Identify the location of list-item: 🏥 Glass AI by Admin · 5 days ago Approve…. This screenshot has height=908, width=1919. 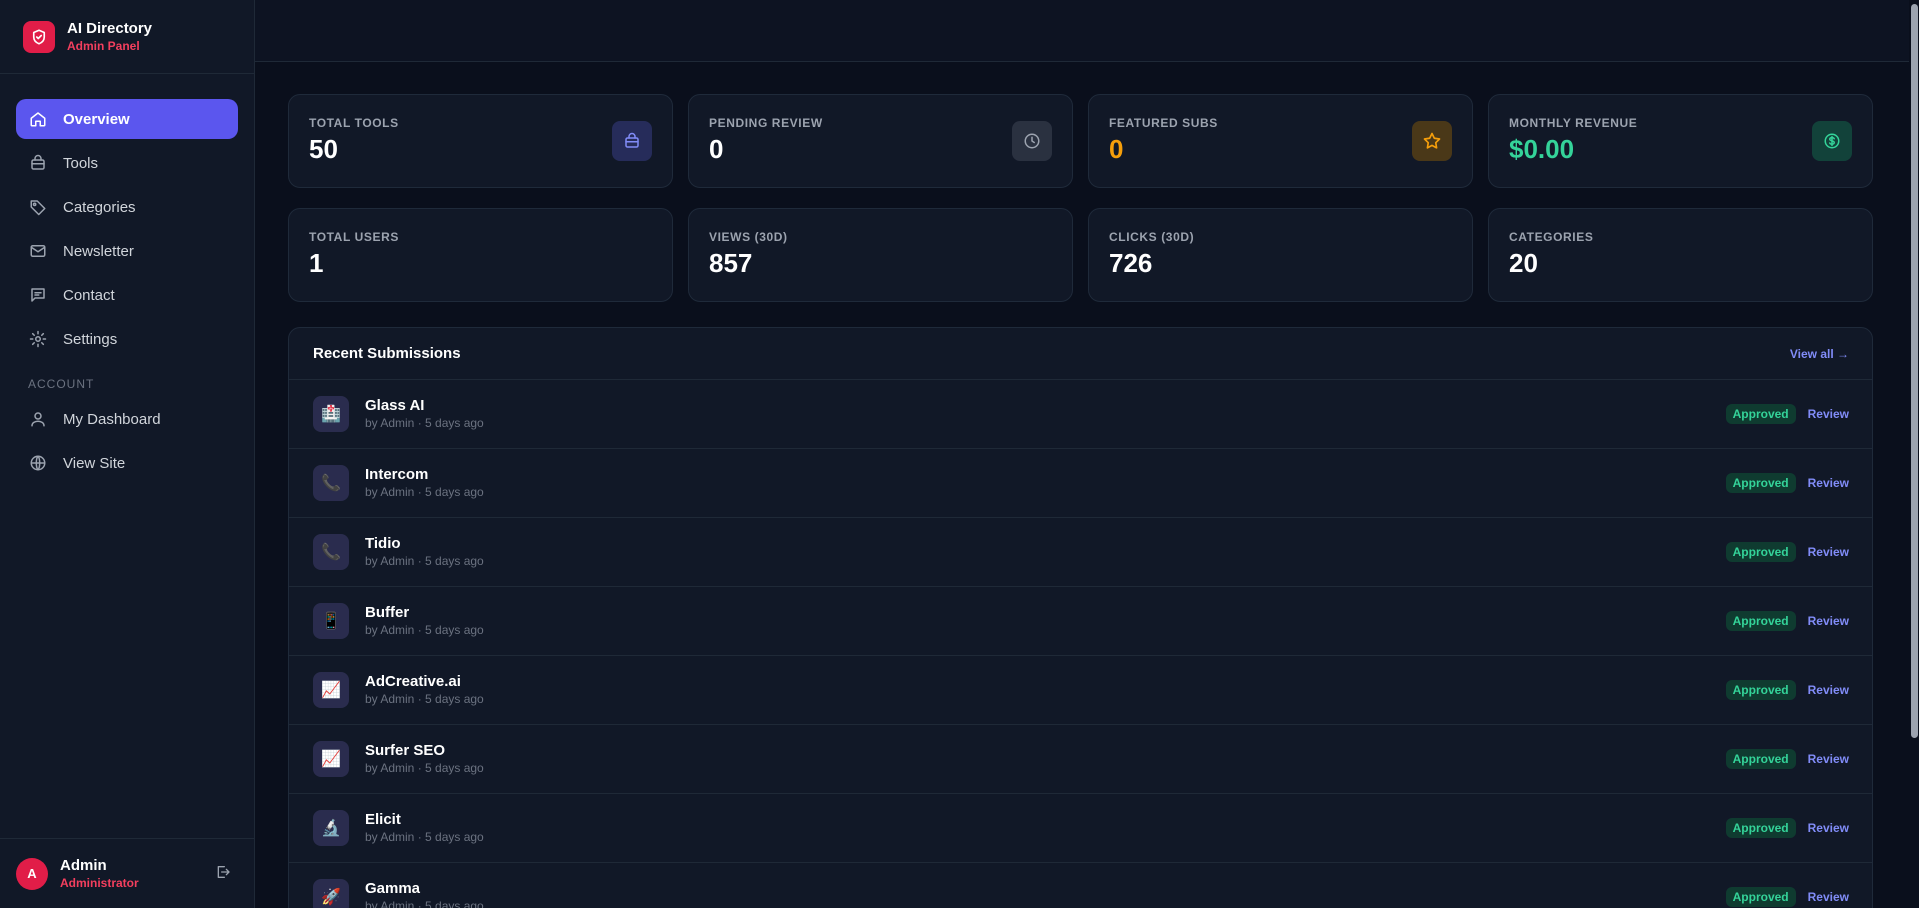
(1080, 414).